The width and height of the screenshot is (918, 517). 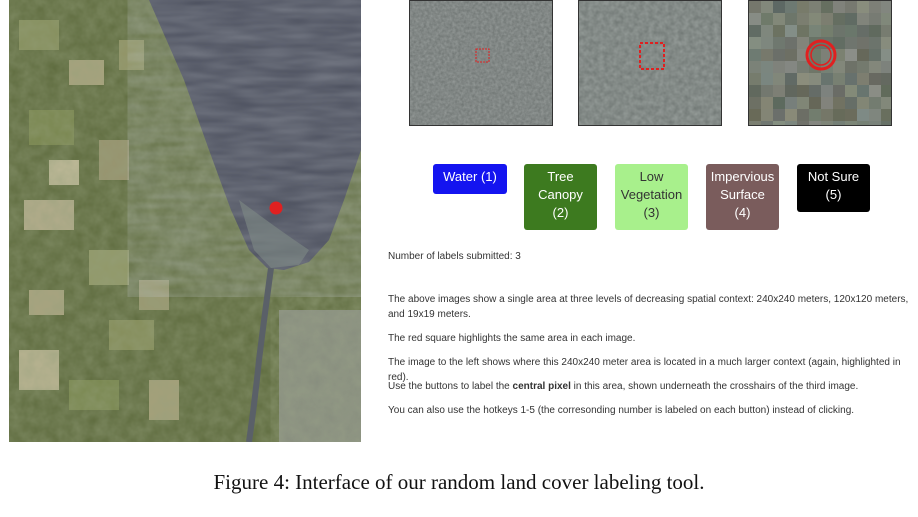 I want to click on impervious-hotkey: (4), so click(x=742, y=212).